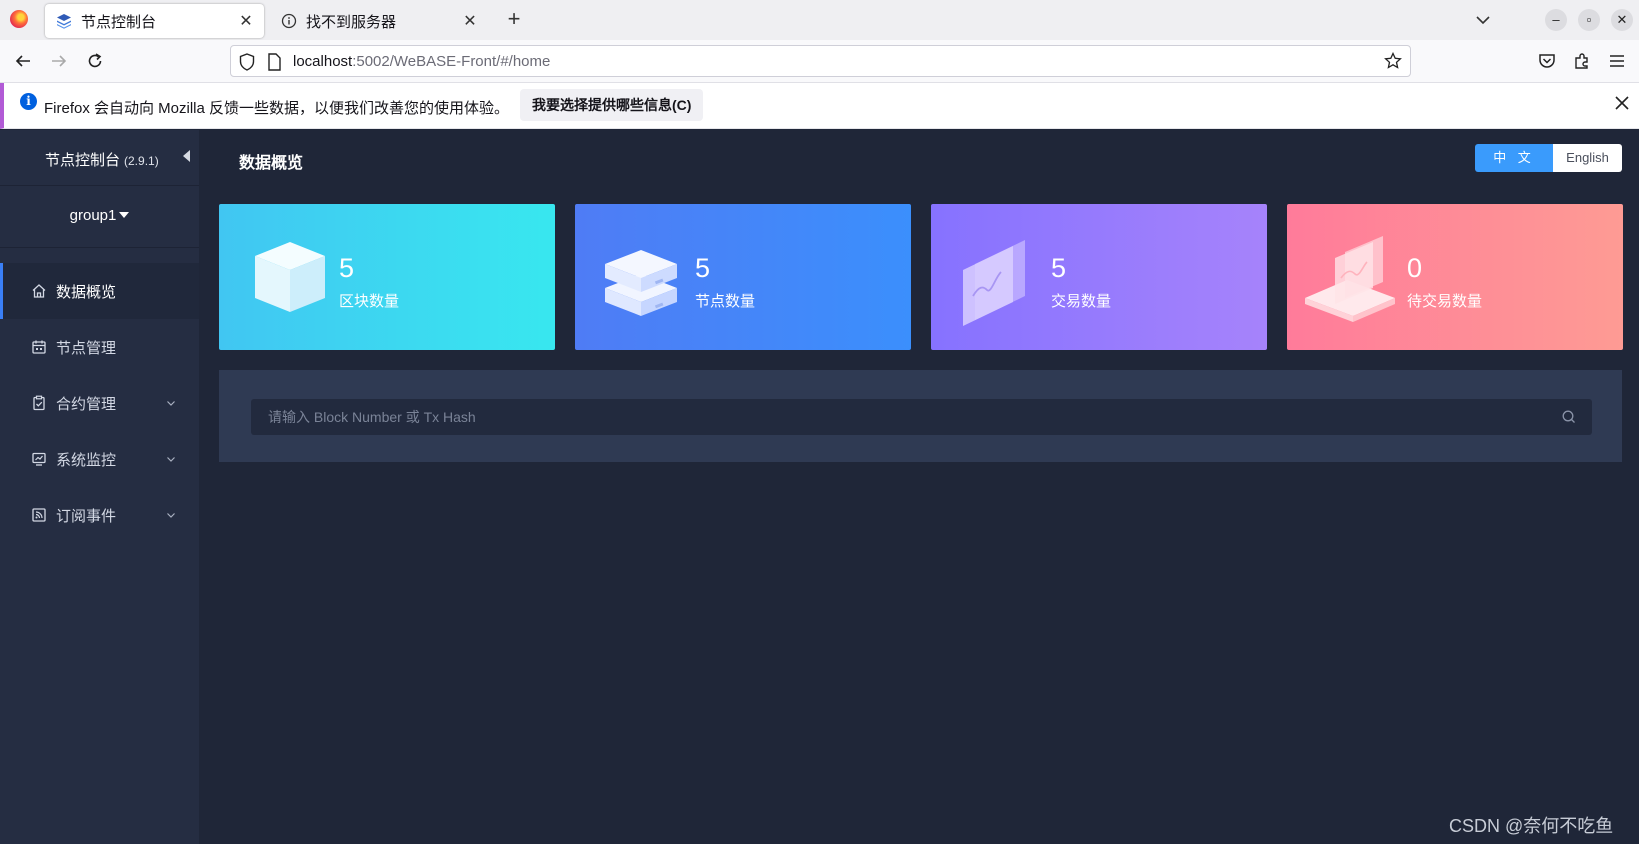 This screenshot has height=844, width=1639. I want to click on sidebar-item-label: 合约管理, so click(86, 404).